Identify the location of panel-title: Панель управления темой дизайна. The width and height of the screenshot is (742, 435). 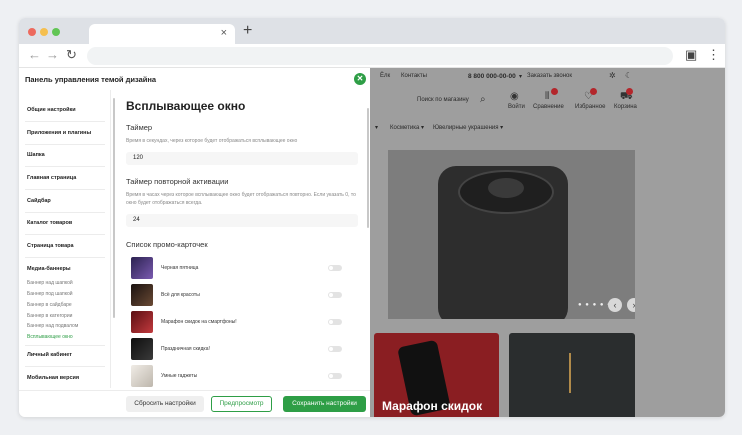
(91, 79).